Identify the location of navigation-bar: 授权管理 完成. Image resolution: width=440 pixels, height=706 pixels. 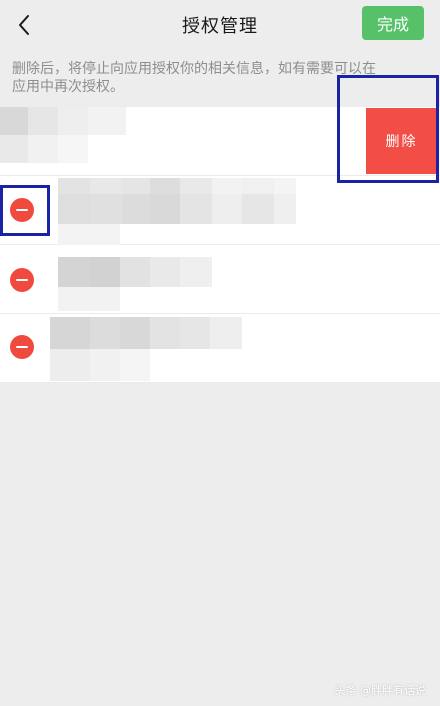
(220, 25).